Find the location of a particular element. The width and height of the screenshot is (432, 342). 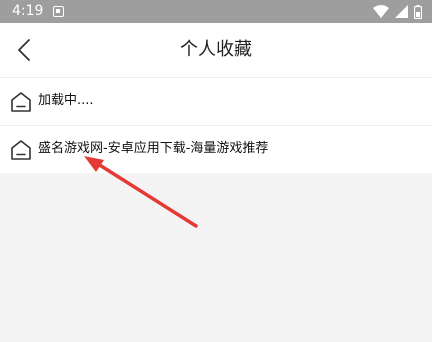

arrow-head is located at coordinates (94, 164).